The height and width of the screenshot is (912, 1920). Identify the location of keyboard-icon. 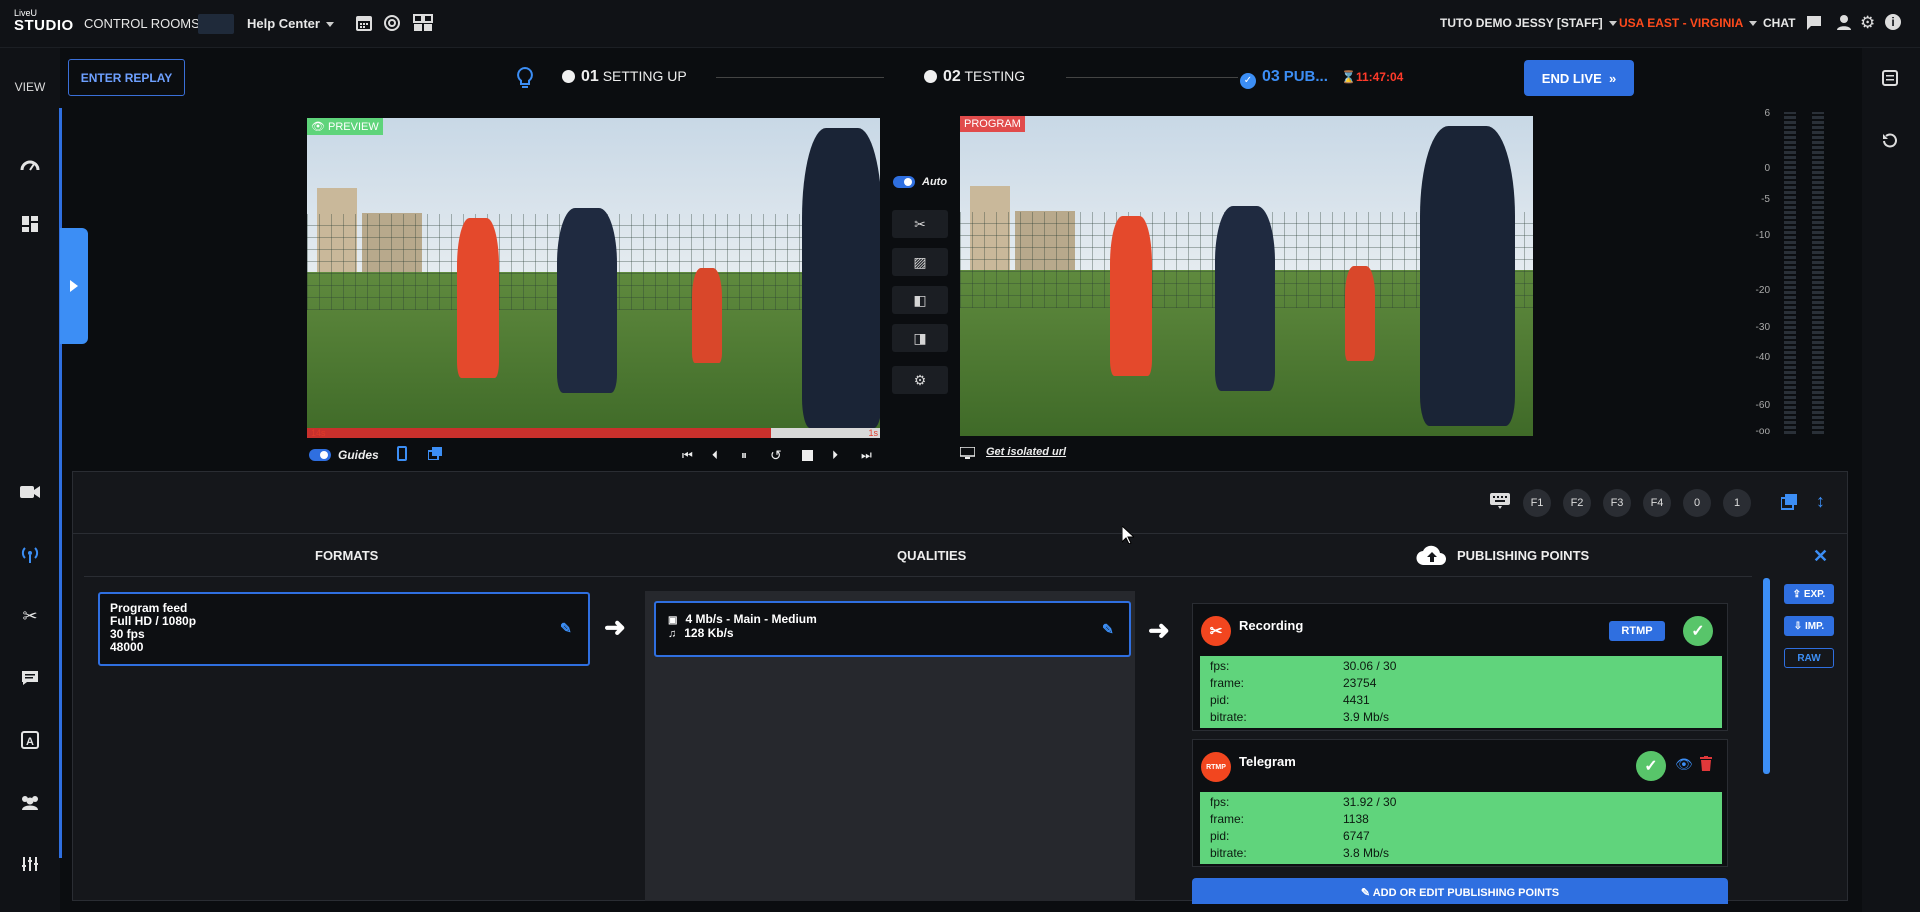
(1500, 501).